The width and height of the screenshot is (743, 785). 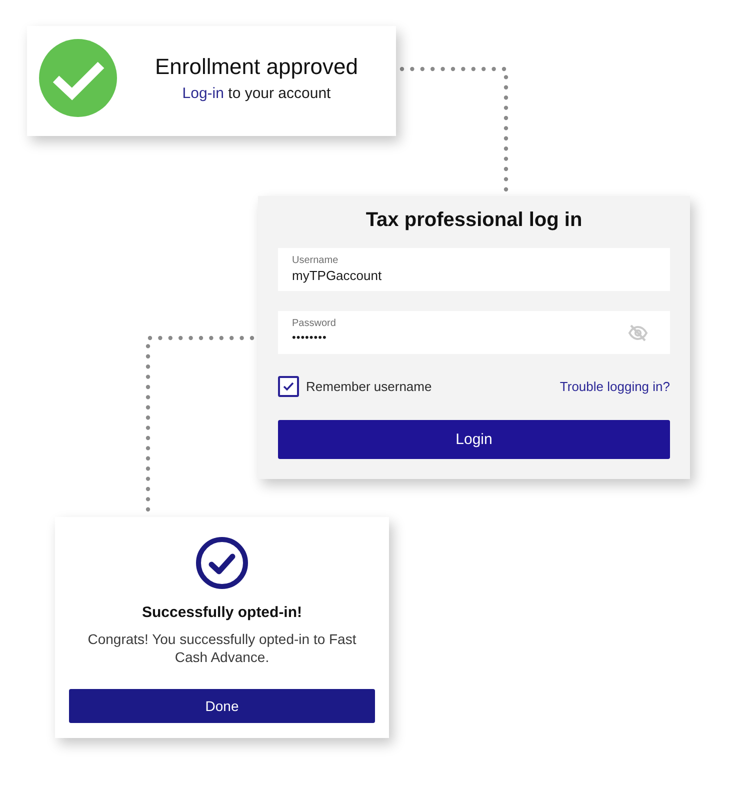 I want to click on checkmark-icon, so click(x=288, y=386).